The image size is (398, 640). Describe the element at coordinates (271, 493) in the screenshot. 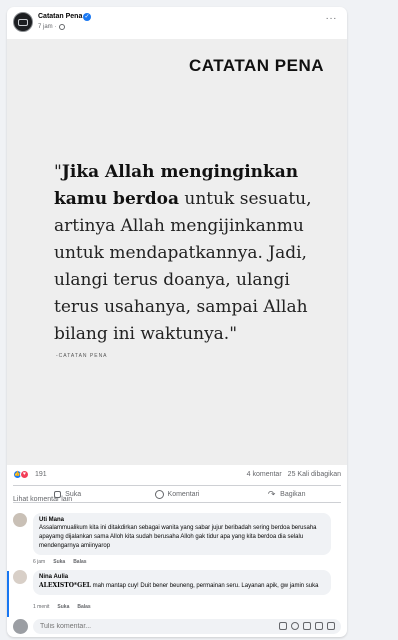

I see `share-icon: ↷` at that location.